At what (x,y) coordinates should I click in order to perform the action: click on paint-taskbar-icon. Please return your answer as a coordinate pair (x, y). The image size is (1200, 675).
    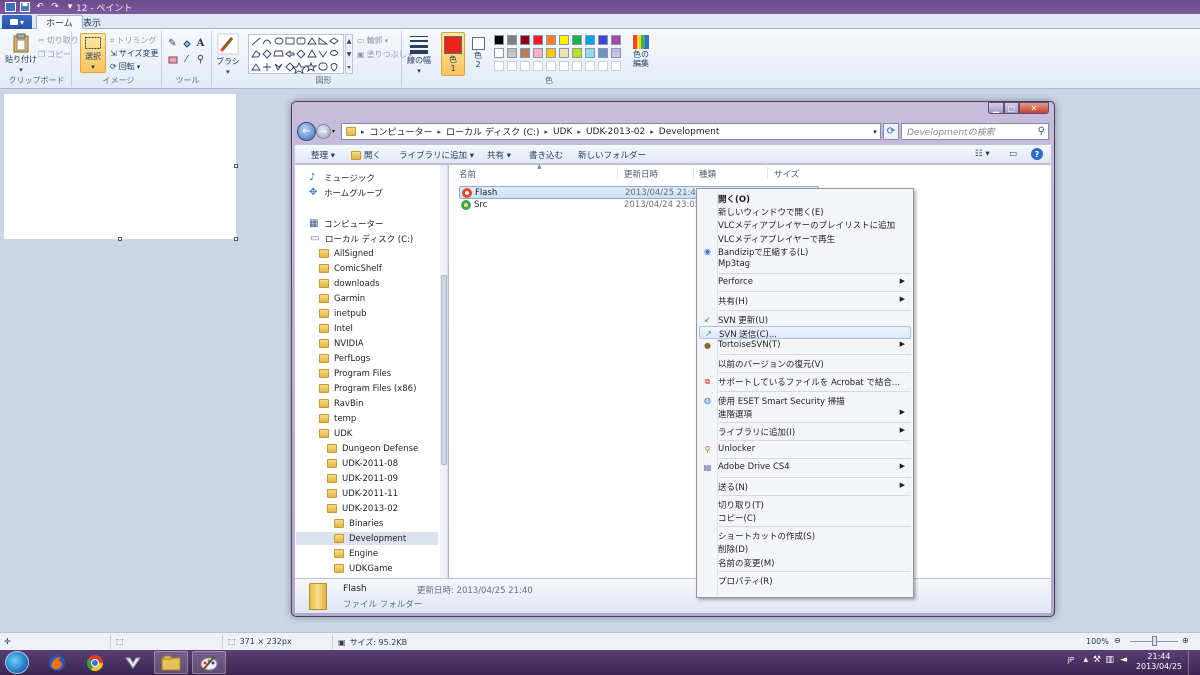
    Looking at the image, I should click on (209, 662).